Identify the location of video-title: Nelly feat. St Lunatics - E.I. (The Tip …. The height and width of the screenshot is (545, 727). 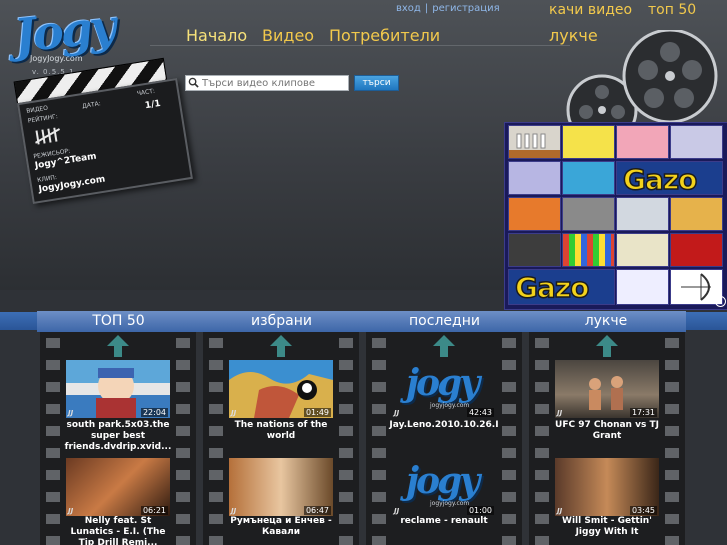
(118, 530).